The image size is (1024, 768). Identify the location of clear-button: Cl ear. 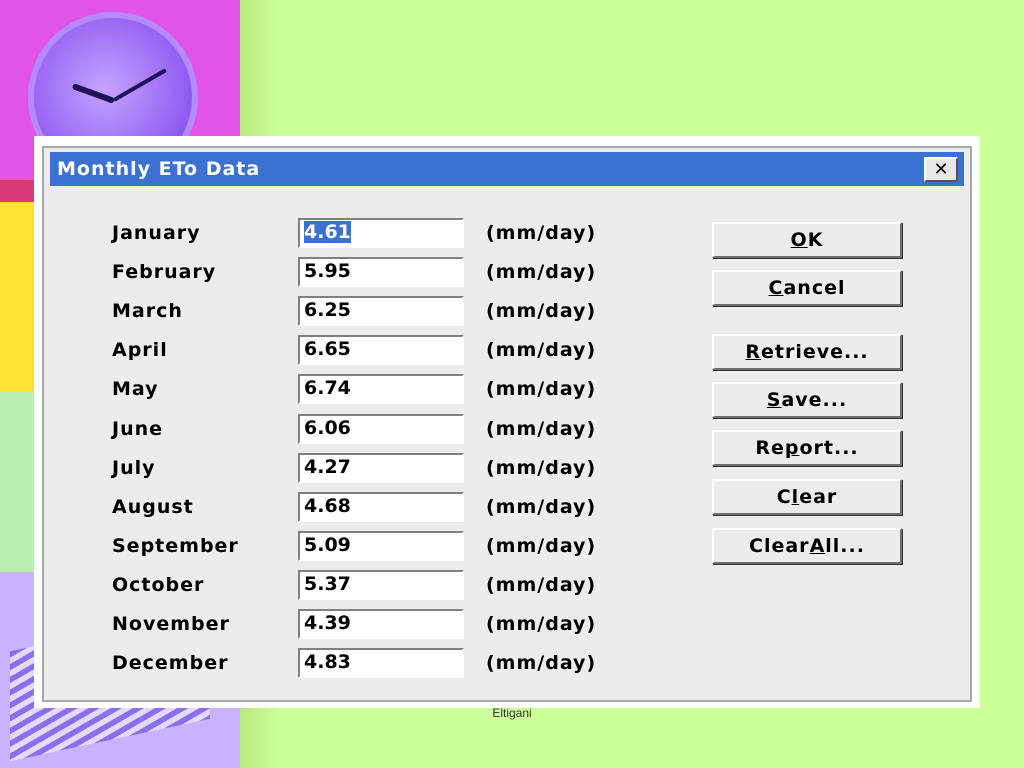
(807, 497).